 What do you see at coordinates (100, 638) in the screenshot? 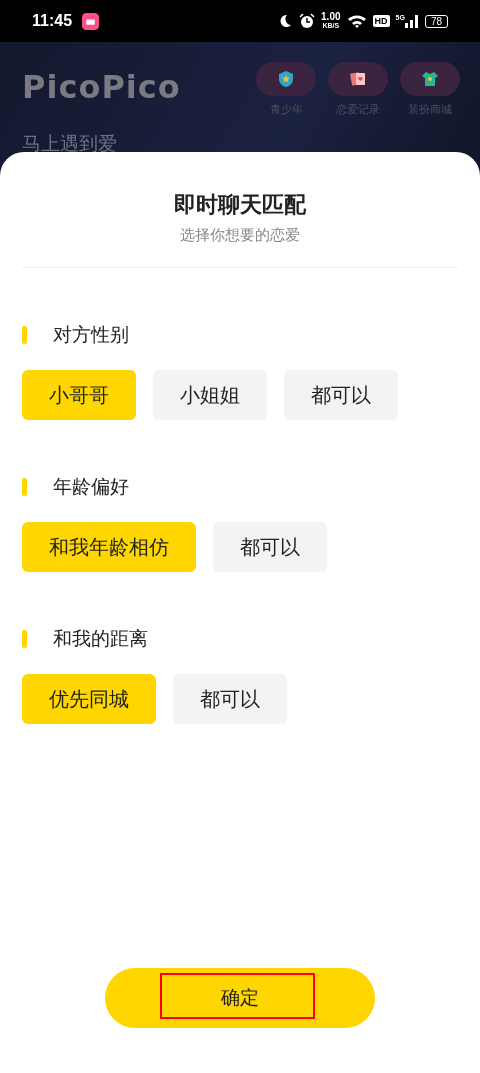
I see `group-label: 和我的距离` at bounding box center [100, 638].